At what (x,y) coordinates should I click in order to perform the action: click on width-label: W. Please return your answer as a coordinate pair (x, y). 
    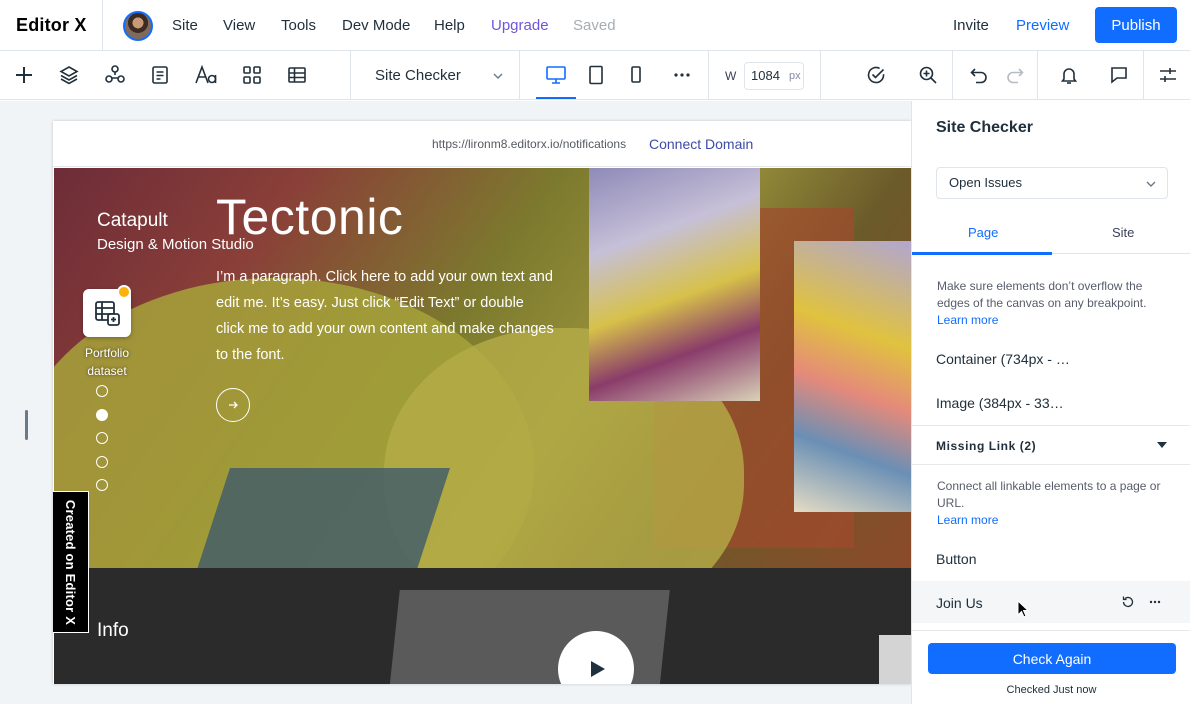
    Looking at the image, I should click on (731, 76).